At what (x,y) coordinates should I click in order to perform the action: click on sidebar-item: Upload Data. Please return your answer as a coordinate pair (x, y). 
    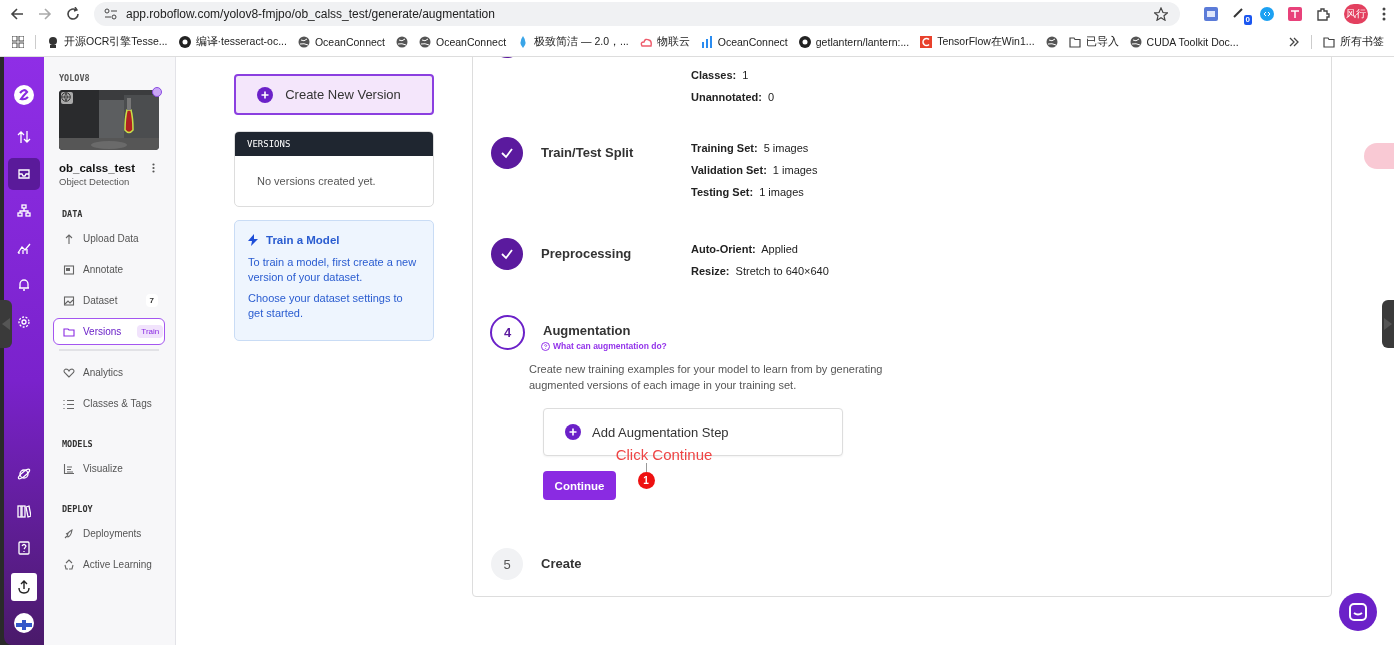
    Looking at the image, I should click on (109, 238).